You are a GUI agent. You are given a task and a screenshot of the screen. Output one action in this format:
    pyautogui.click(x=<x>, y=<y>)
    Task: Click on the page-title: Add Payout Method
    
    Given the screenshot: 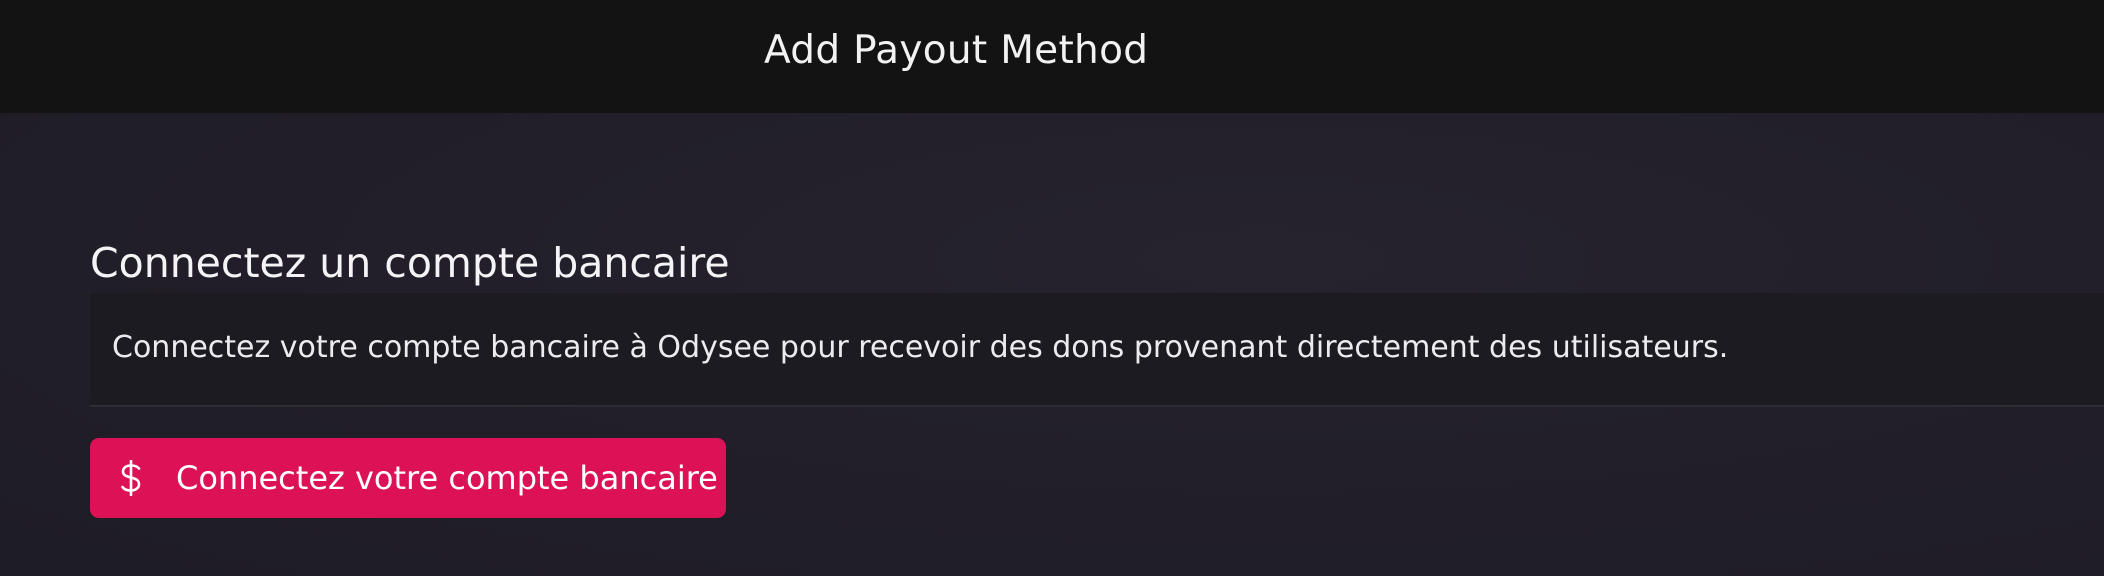 What is the action you would take?
    pyautogui.click(x=956, y=50)
    